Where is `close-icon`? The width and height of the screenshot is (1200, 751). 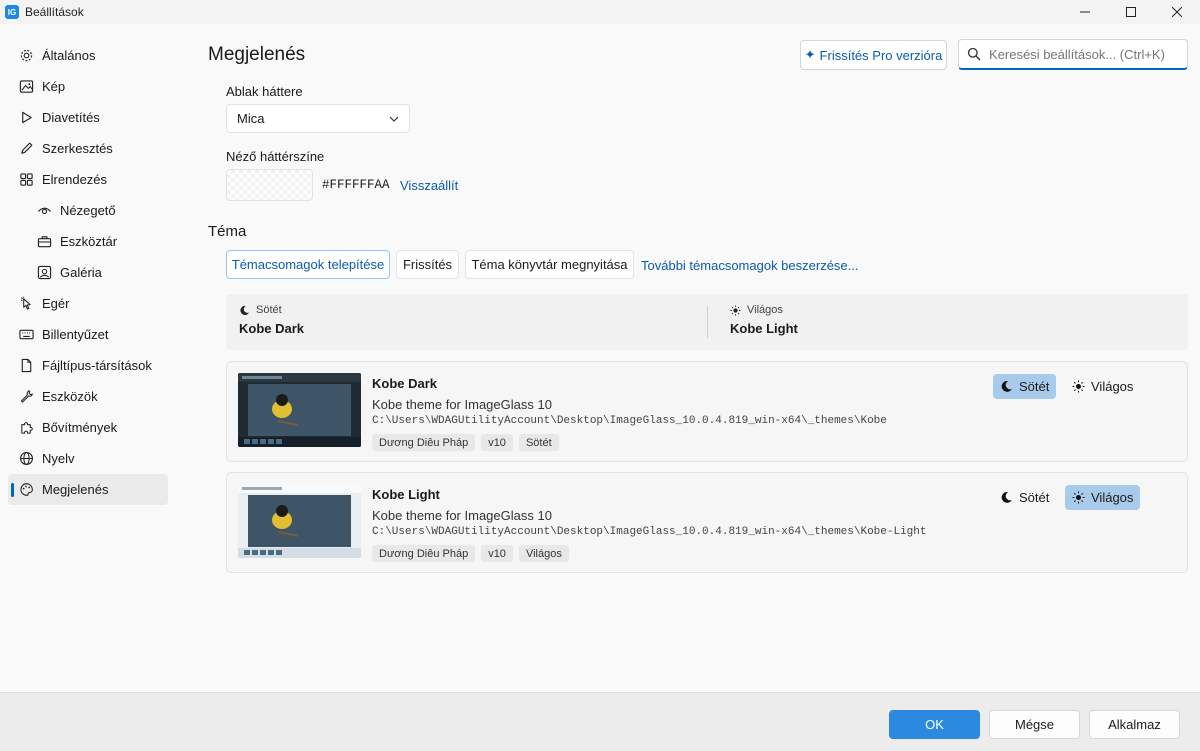 close-icon is located at coordinates (1177, 12).